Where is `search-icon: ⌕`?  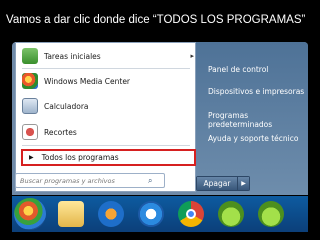 search-icon: ⌕ is located at coordinates (150, 180).